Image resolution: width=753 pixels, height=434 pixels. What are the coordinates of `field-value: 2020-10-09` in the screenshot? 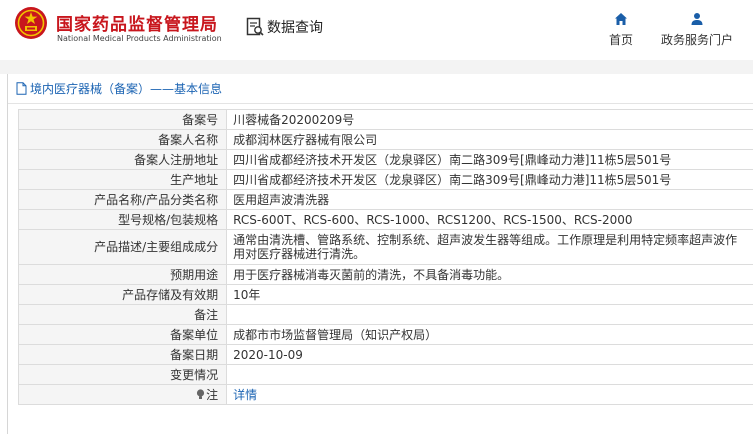 It's located at (489, 354).